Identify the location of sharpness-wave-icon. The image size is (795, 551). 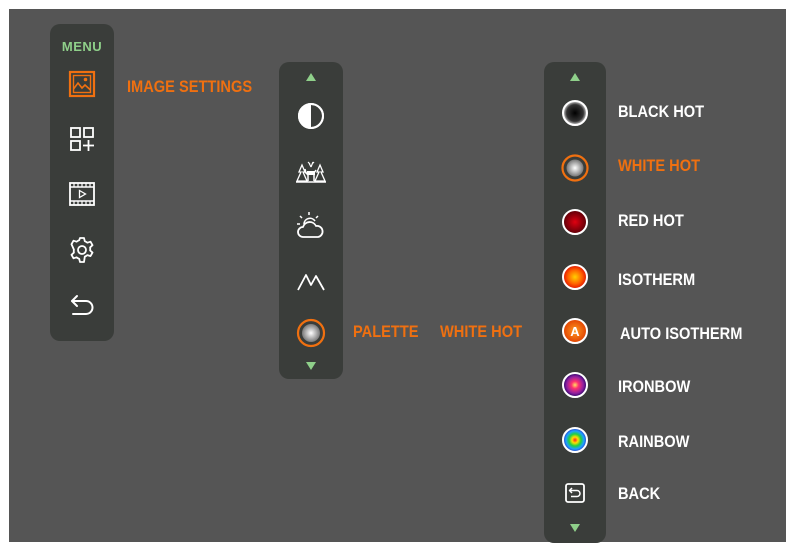
(311, 281).